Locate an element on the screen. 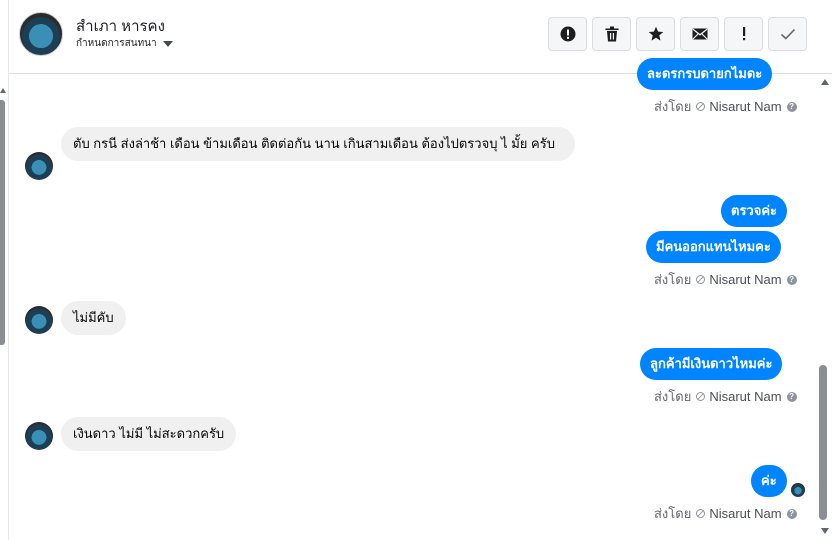 The image size is (832, 540). star-icon is located at coordinates (655, 33).